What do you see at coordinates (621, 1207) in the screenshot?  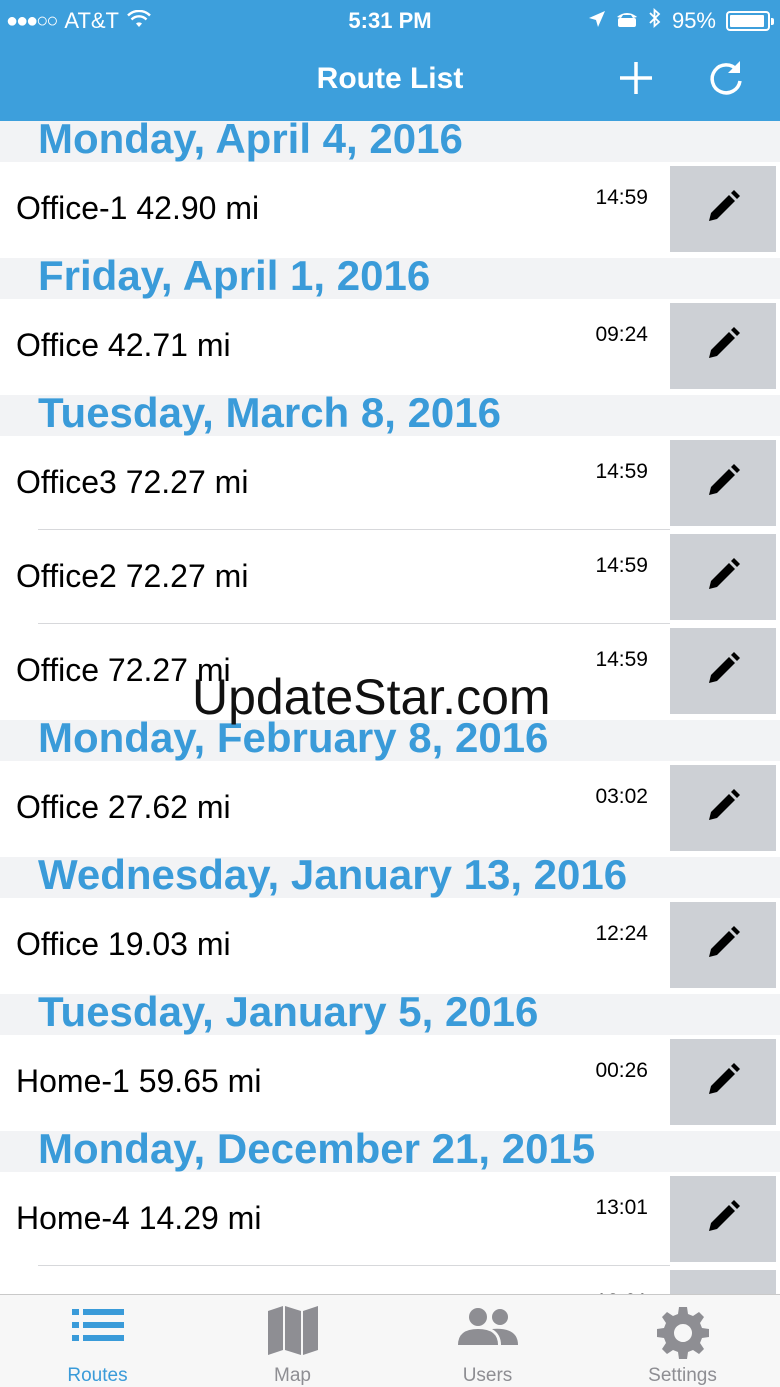 I see `route-time: 13:01` at bounding box center [621, 1207].